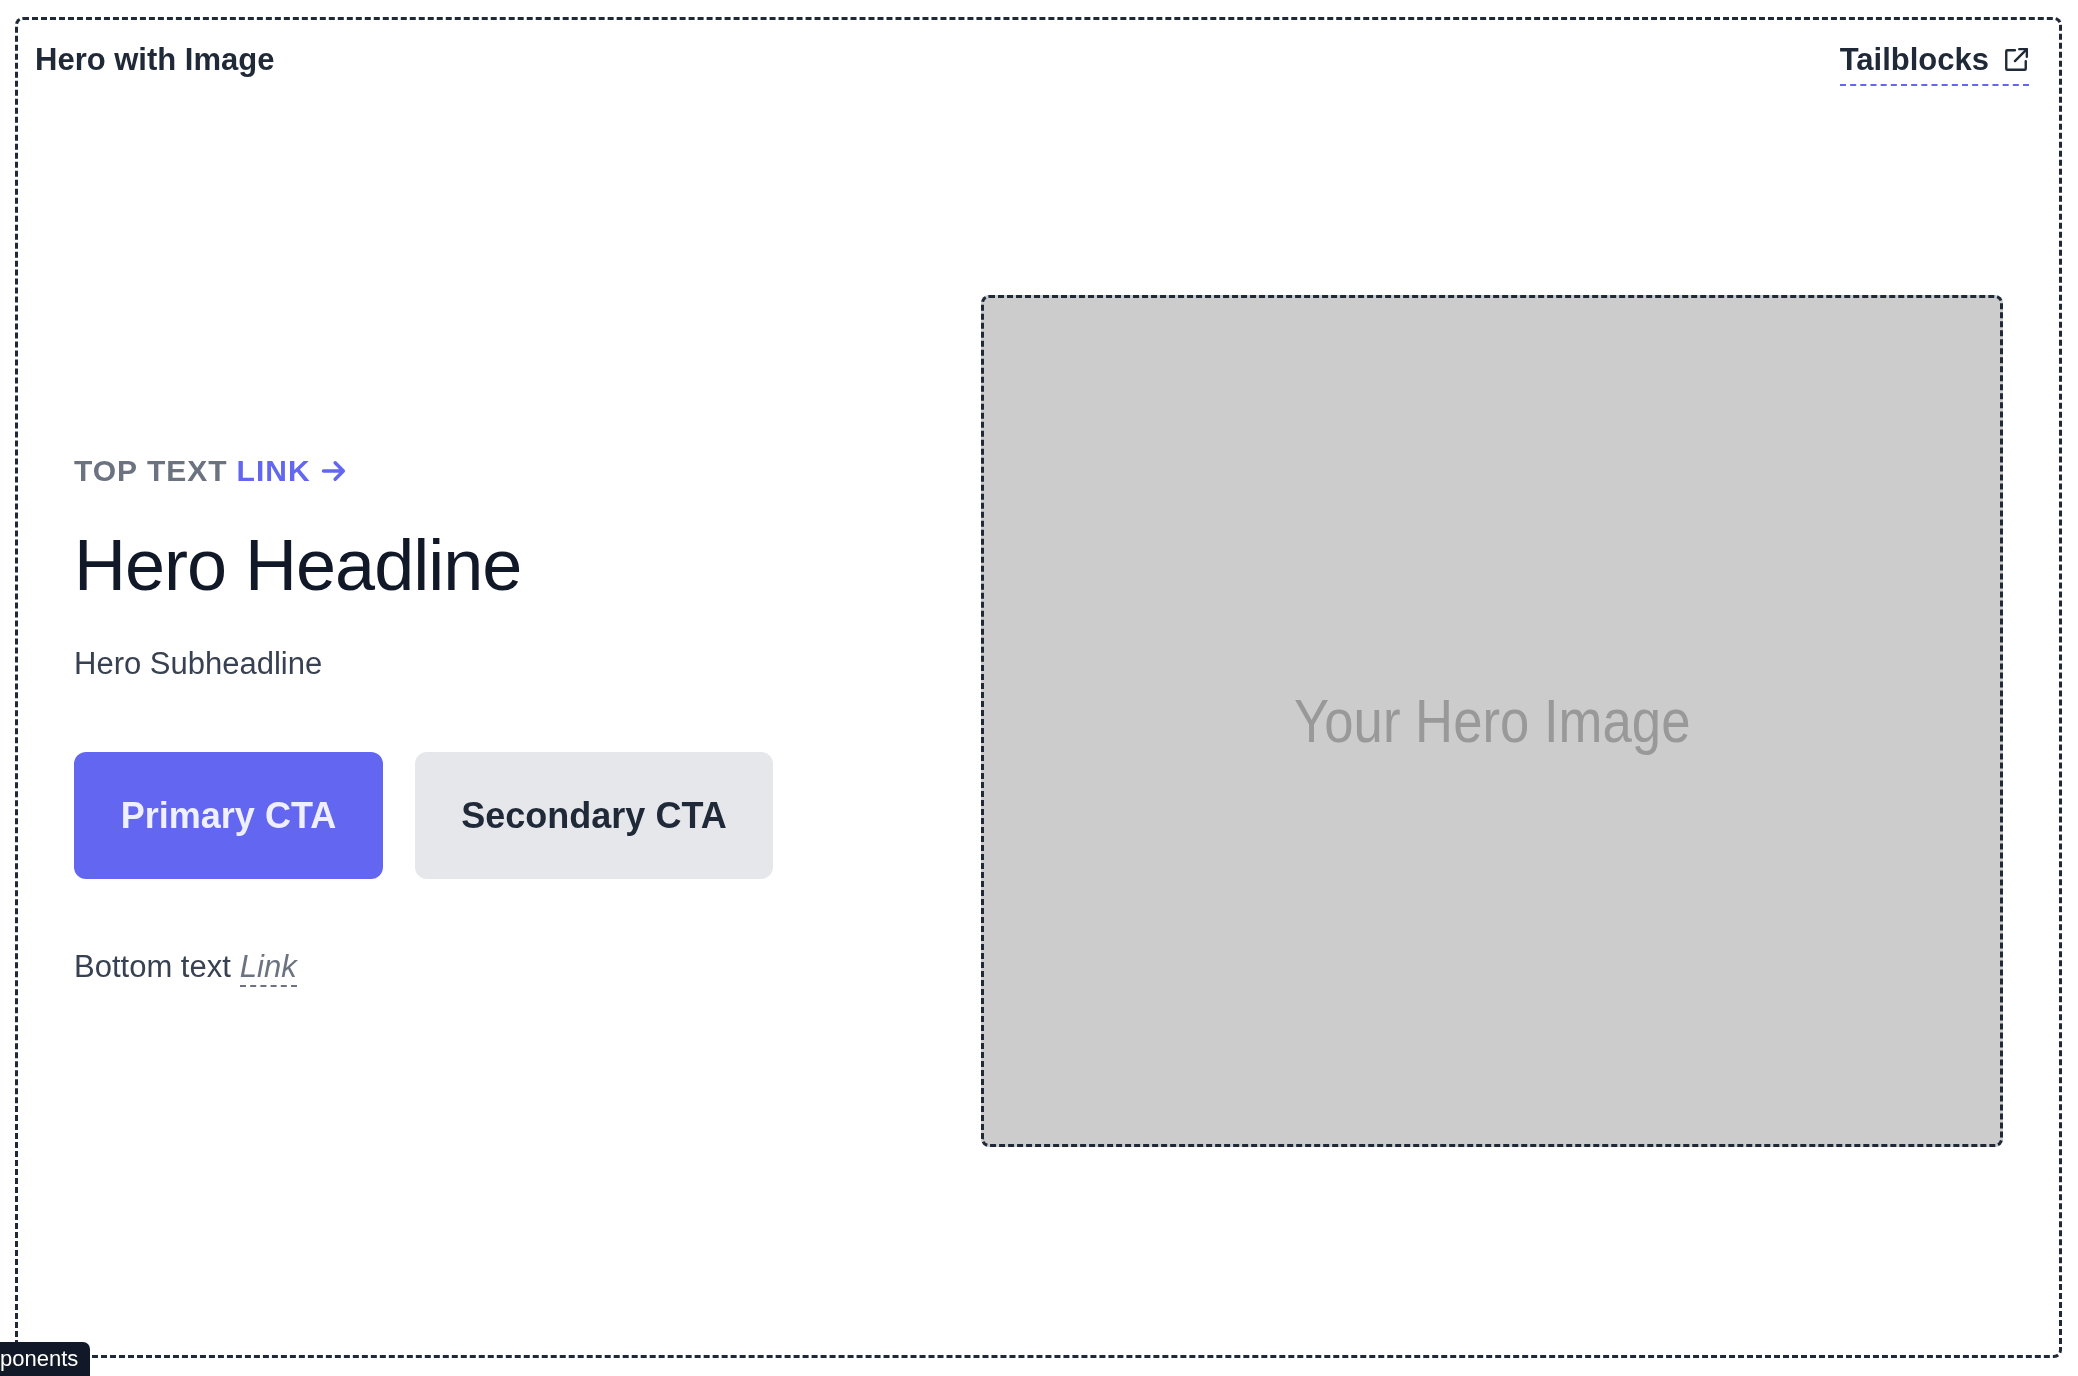 This screenshot has height=1376, width=2078. I want to click on bottom-link: Link, so click(268, 968).